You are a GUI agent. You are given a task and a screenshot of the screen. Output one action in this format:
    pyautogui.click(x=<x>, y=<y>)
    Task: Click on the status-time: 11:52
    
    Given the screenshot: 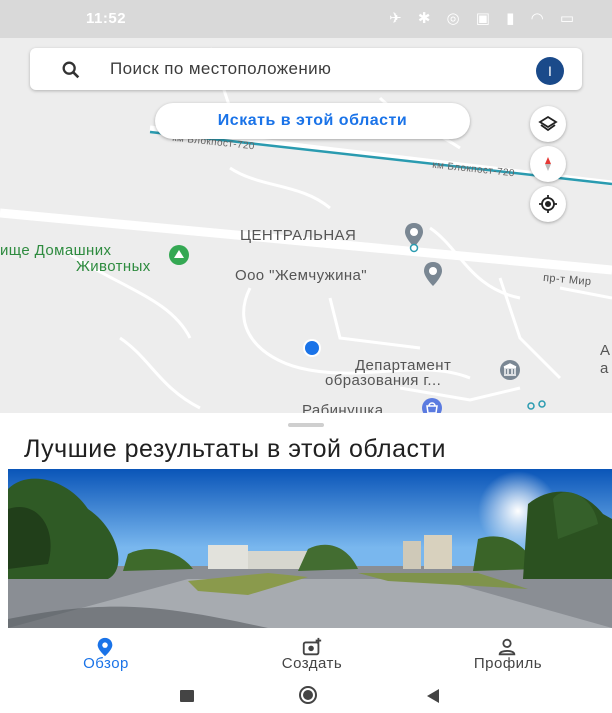 What is the action you would take?
    pyautogui.click(x=106, y=18)
    